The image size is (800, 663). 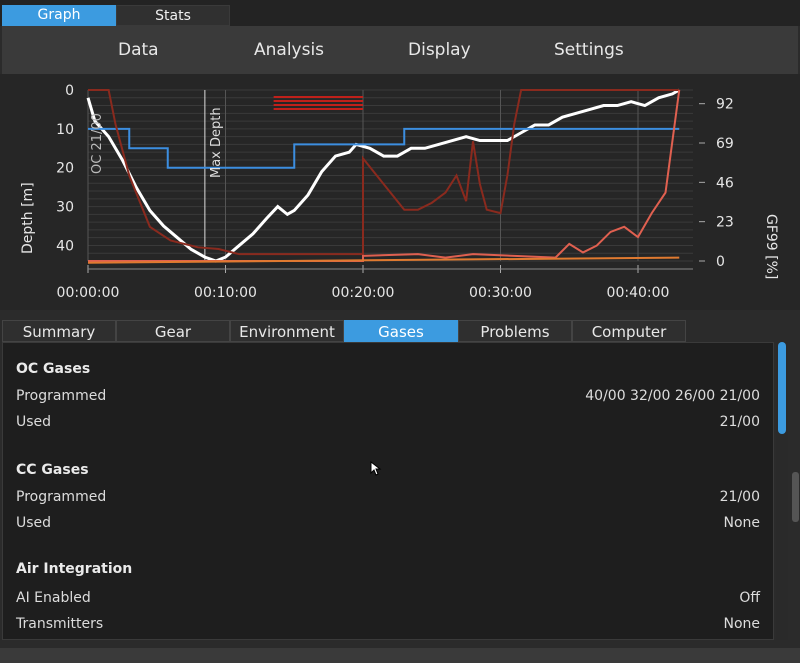 I want to click on panel-scrollbar, so click(x=782, y=491).